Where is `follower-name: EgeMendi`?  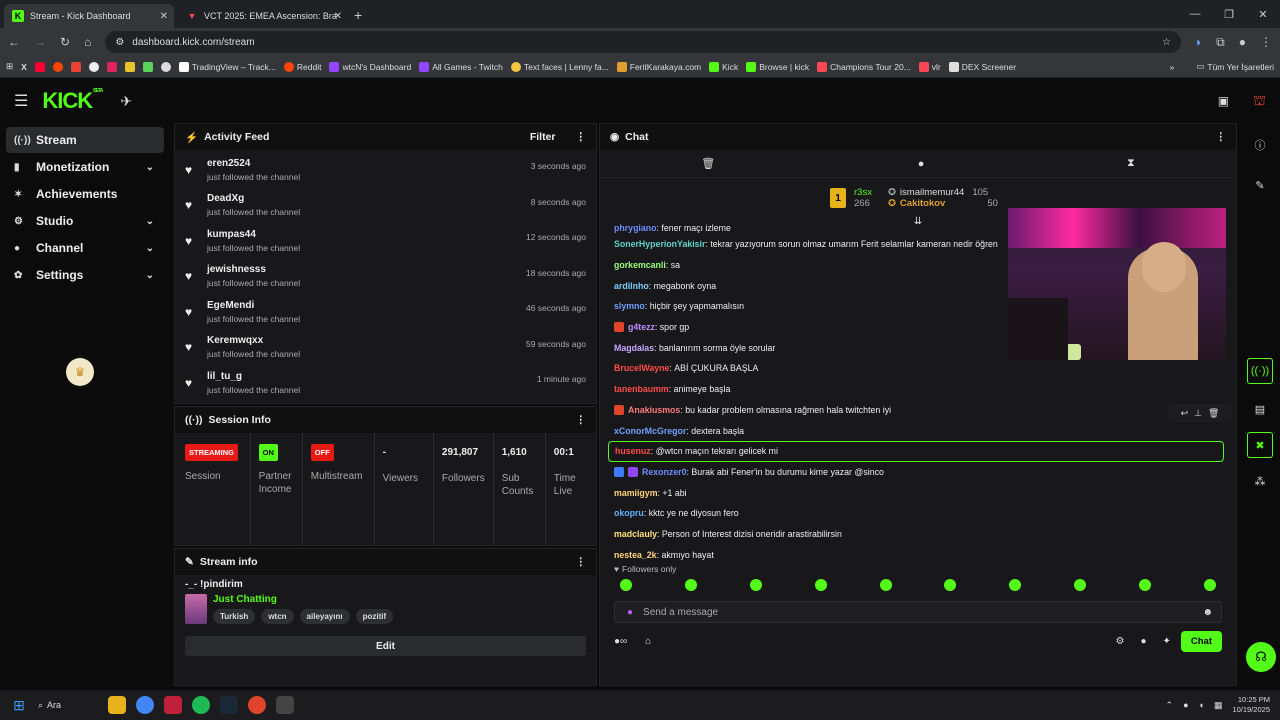 follower-name: EgeMendi is located at coordinates (253, 305).